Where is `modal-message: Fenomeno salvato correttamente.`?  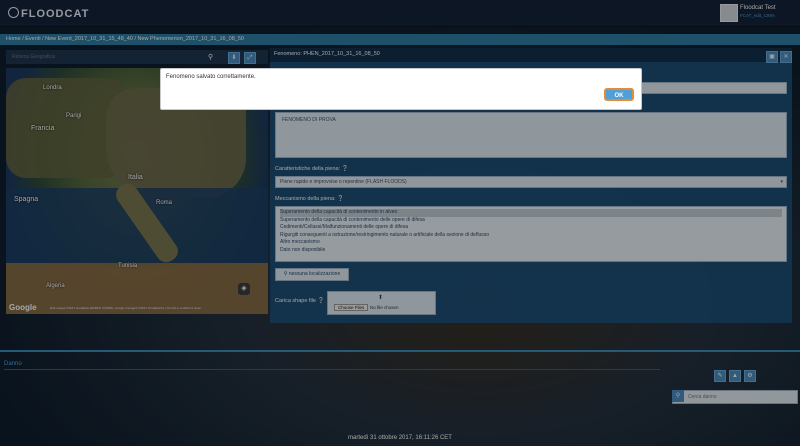
modal-message: Fenomeno salvato correttamente. is located at coordinates (211, 77).